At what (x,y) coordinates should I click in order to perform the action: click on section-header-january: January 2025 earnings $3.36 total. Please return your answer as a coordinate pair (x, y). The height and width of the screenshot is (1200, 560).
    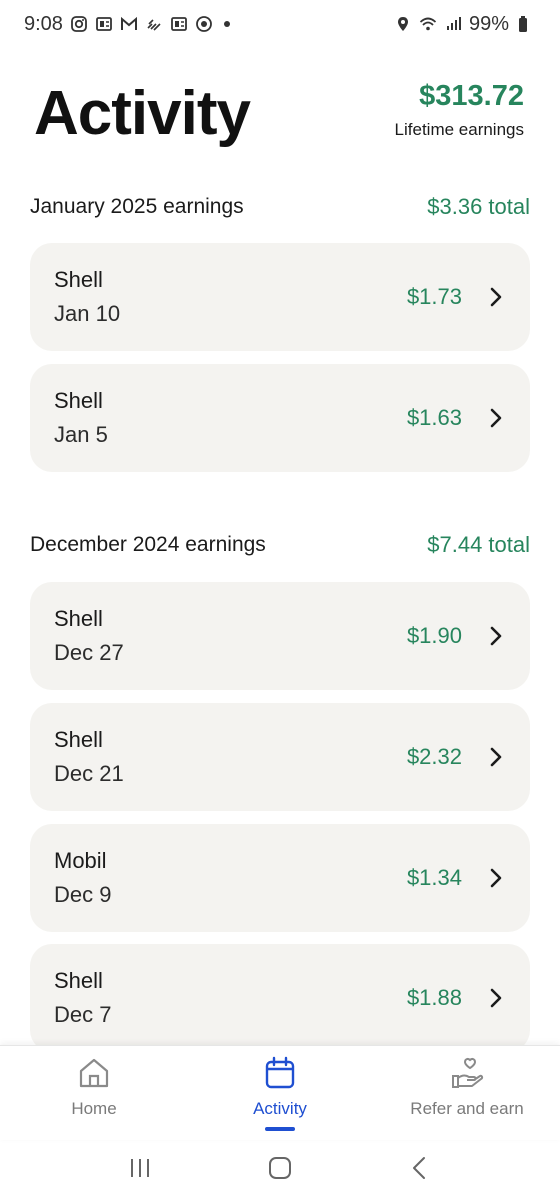
    Looking at the image, I should click on (280, 207).